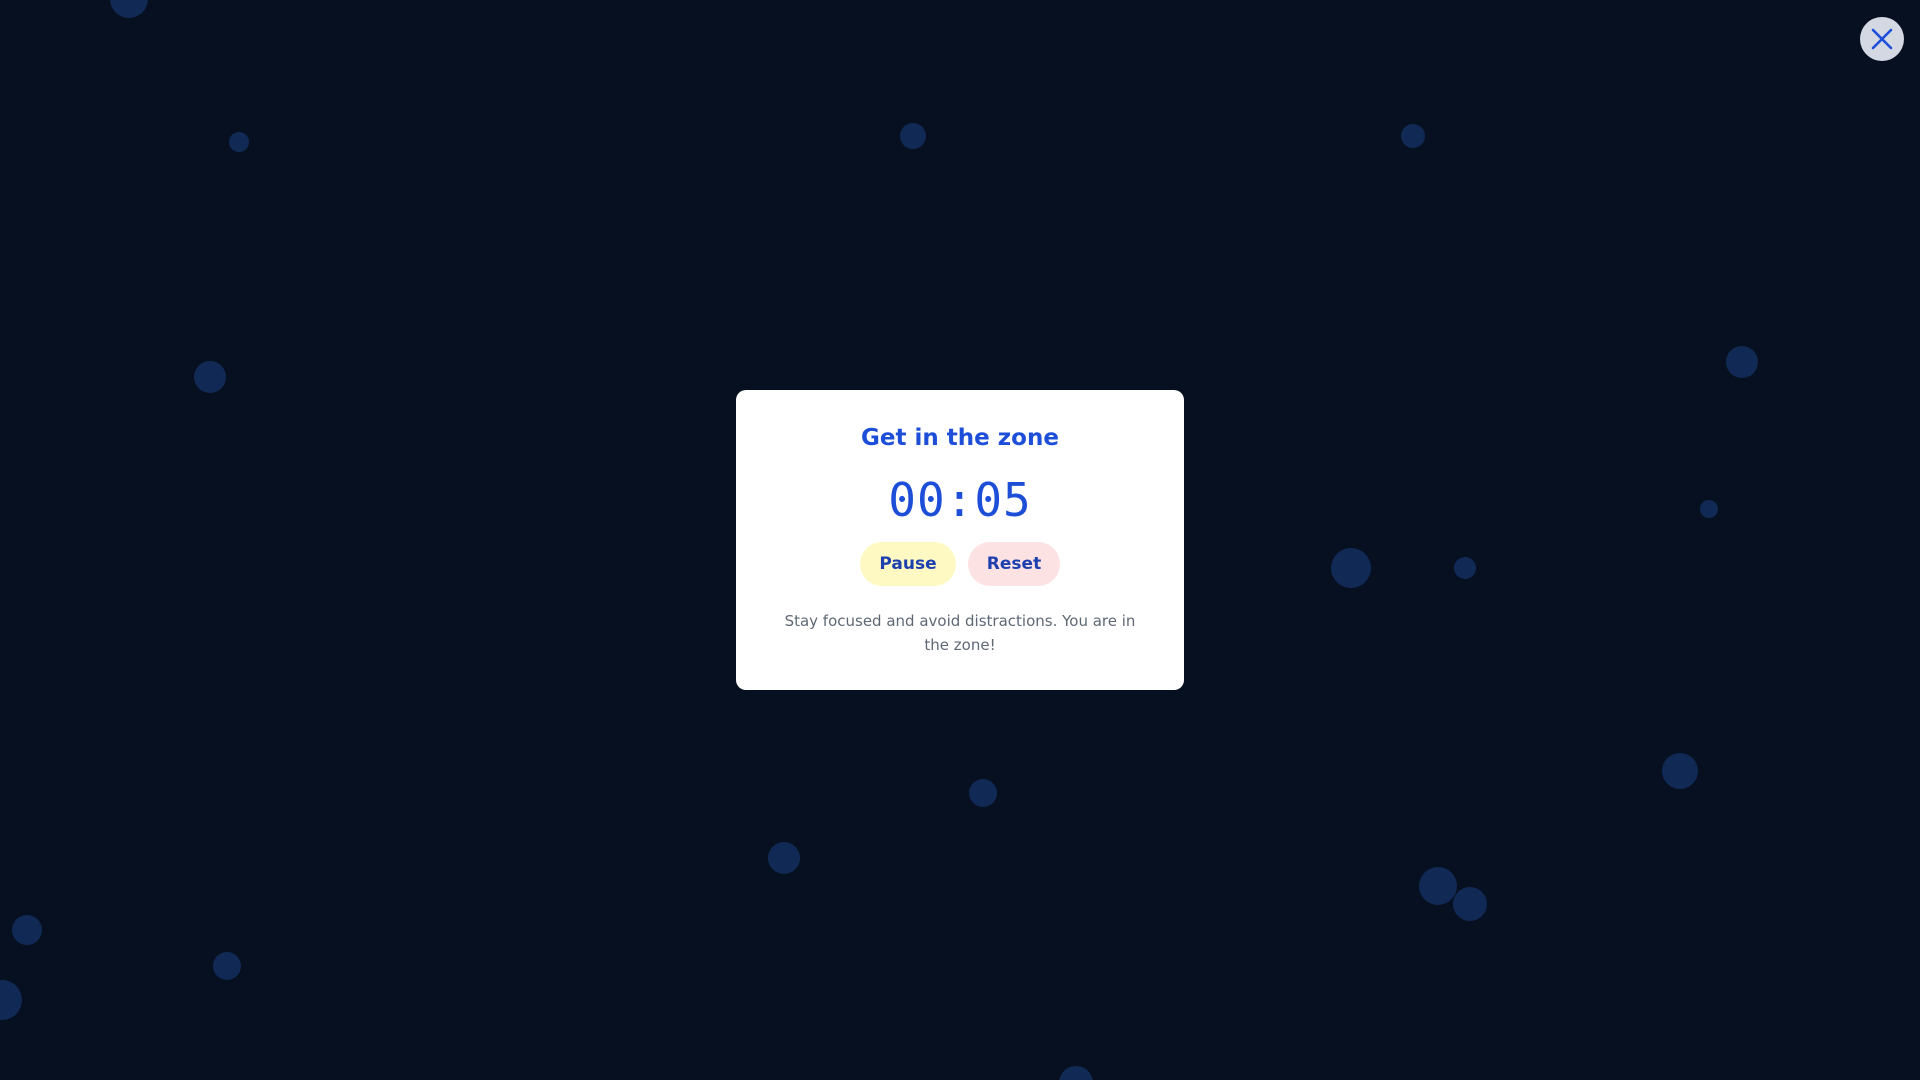 The height and width of the screenshot is (1080, 1920). Describe the element at coordinates (960, 500) in the screenshot. I see `countdown-timer: 00:05` at that location.